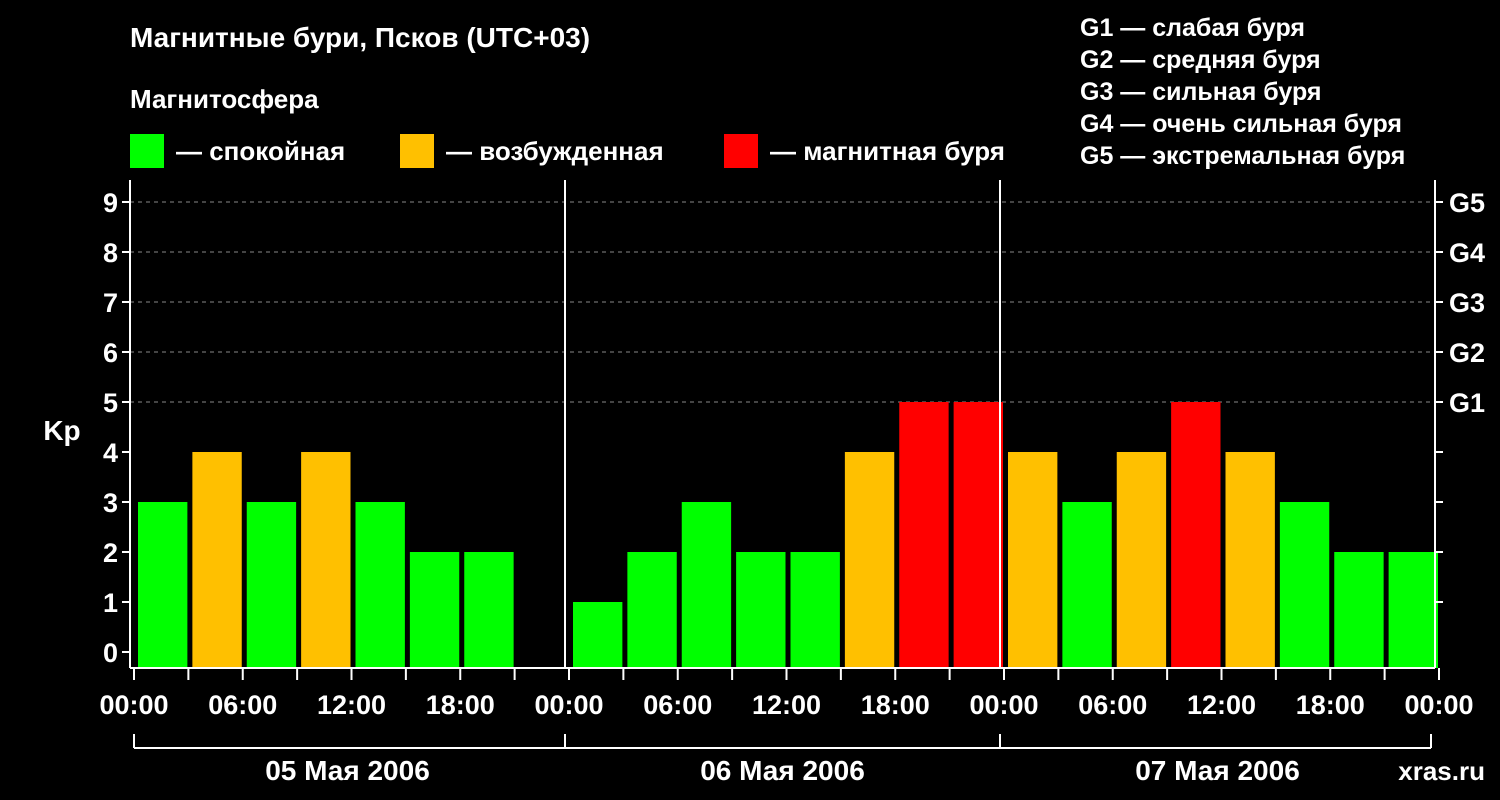  What do you see at coordinates (110, 553) in the screenshot?
I see `y-tick-label: 2` at bounding box center [110, 553].